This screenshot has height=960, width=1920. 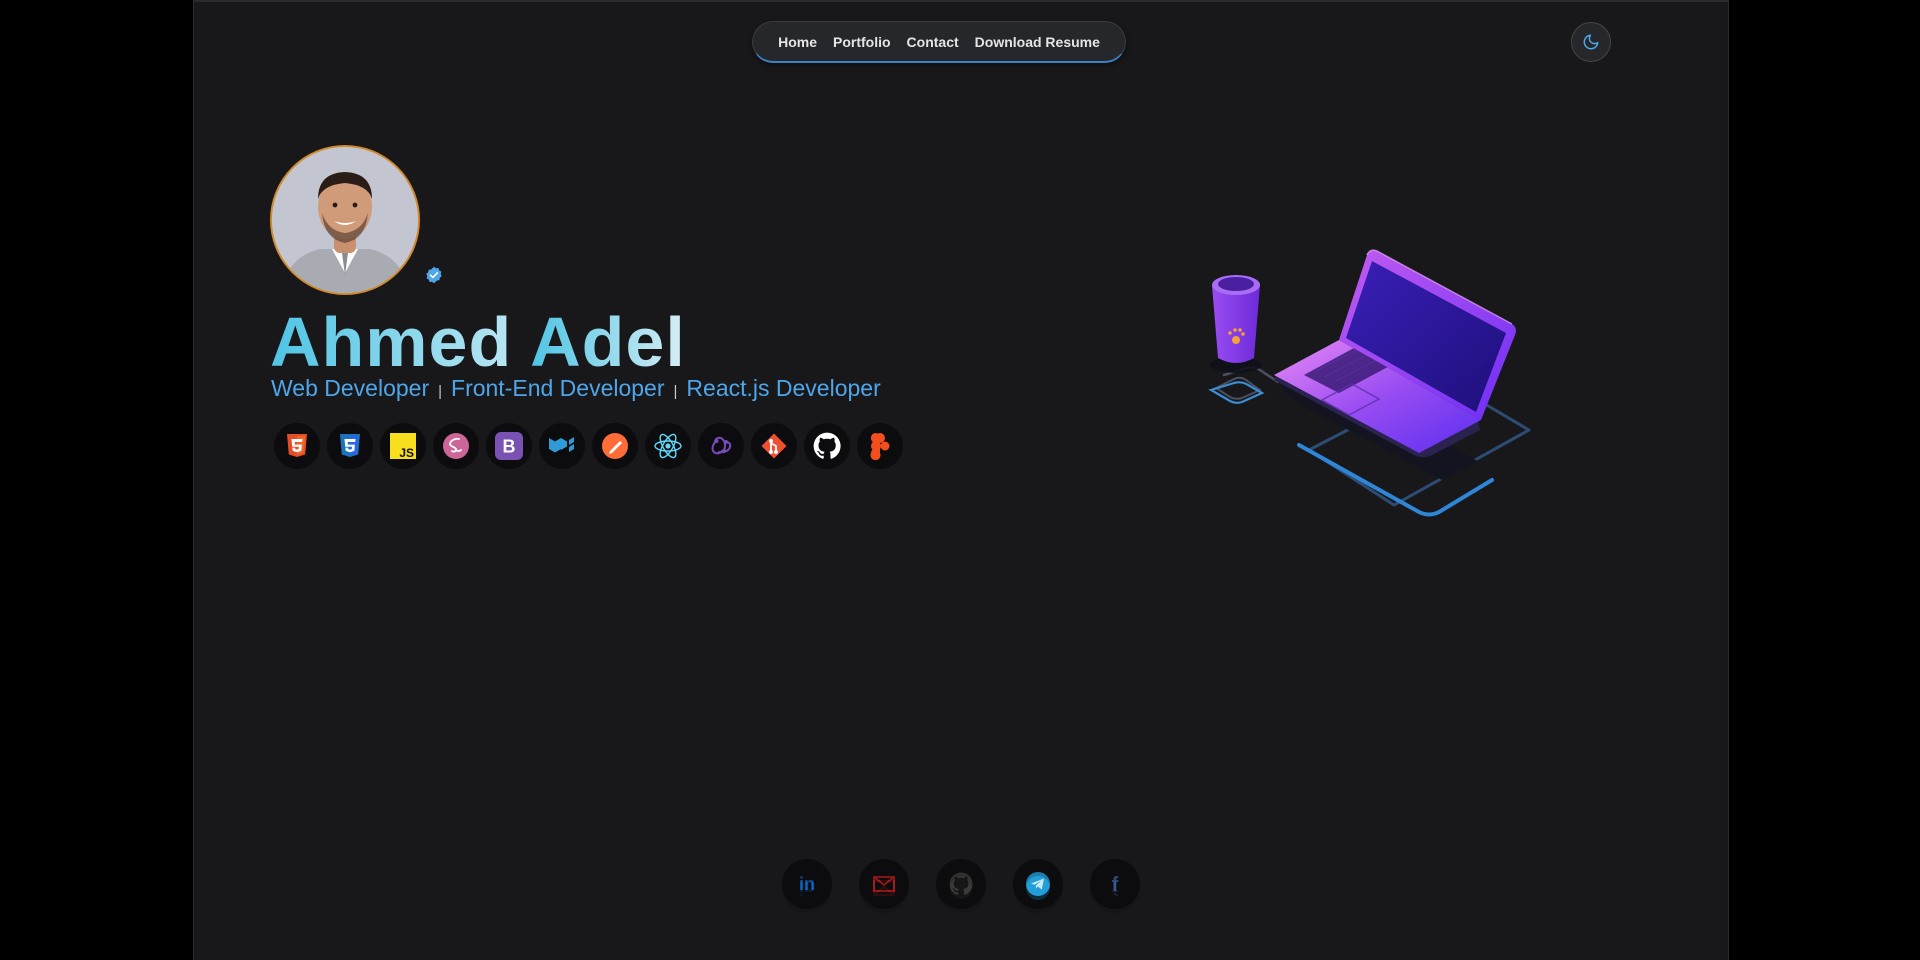 I want to click on linkedin-icon: in, so click(x=807, y=888).